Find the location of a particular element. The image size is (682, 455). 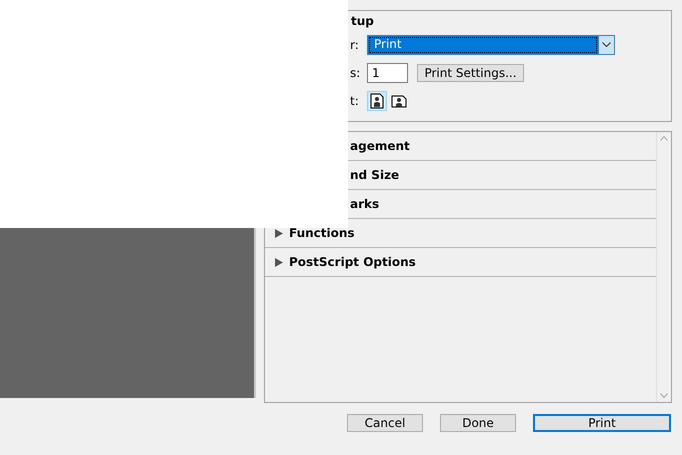

copies-field: 1 is located at coordinates (387, 73).